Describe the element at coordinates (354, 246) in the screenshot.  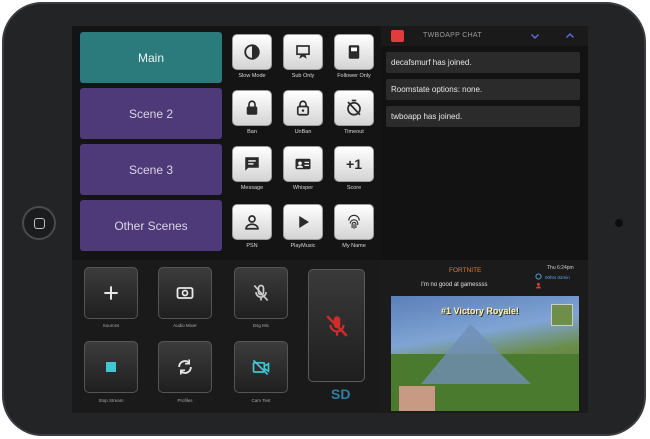
I see `my-name-label: My Name` at that location.